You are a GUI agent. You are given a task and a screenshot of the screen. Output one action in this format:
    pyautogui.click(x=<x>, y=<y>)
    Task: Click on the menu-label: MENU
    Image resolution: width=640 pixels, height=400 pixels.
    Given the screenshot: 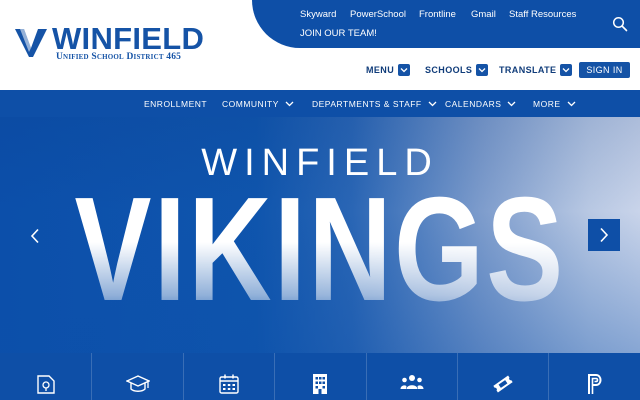 What is the action you would take?
    pyautogui.click(x=380, y=70)
    